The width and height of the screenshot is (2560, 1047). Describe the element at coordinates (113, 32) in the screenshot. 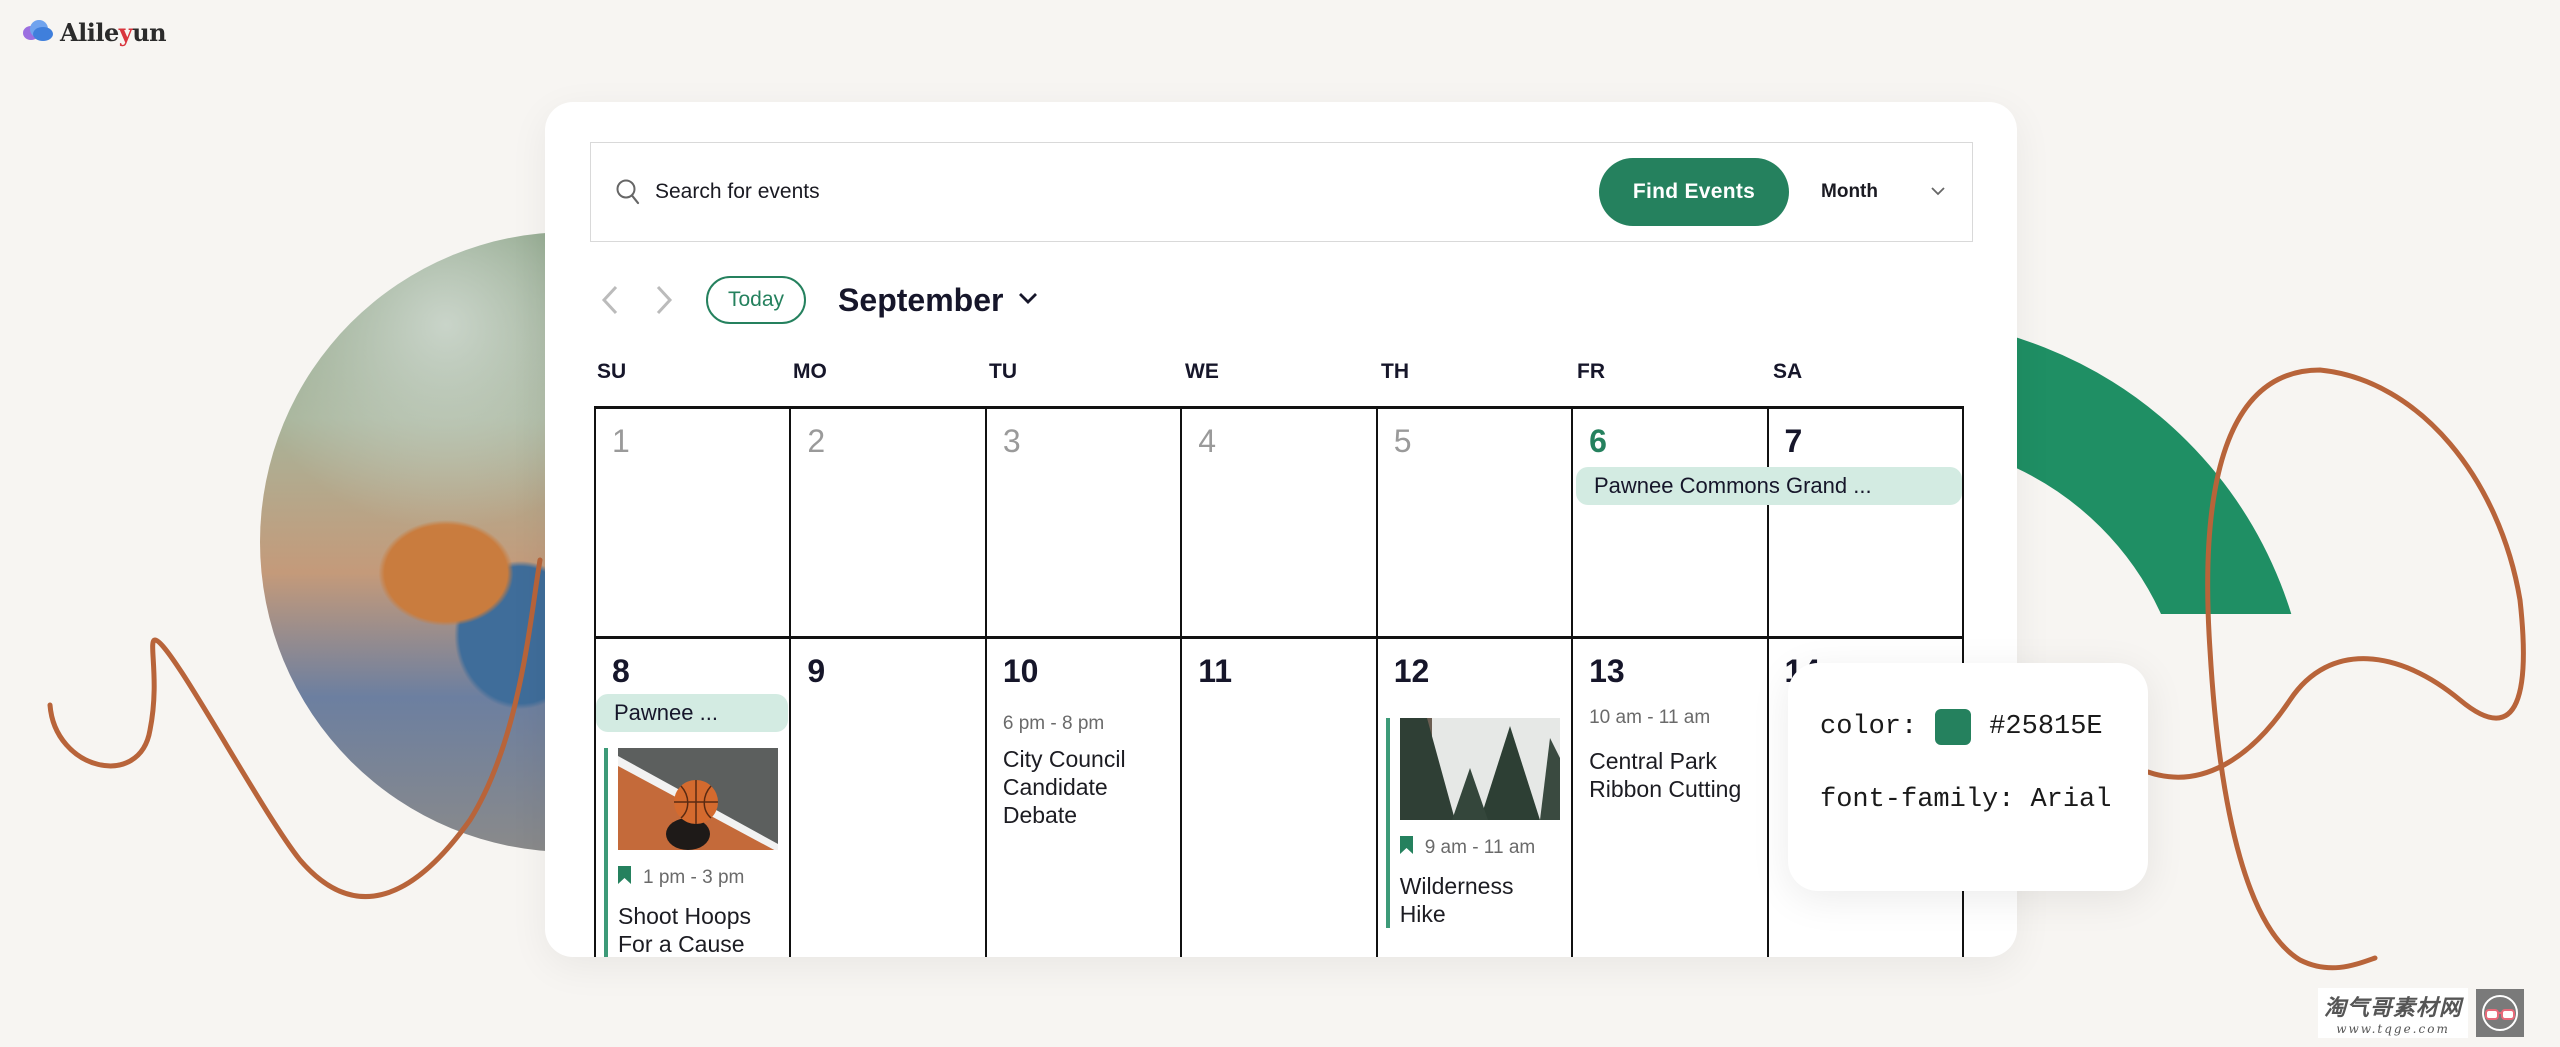

I see `brand-name: Alileyun` at that location.